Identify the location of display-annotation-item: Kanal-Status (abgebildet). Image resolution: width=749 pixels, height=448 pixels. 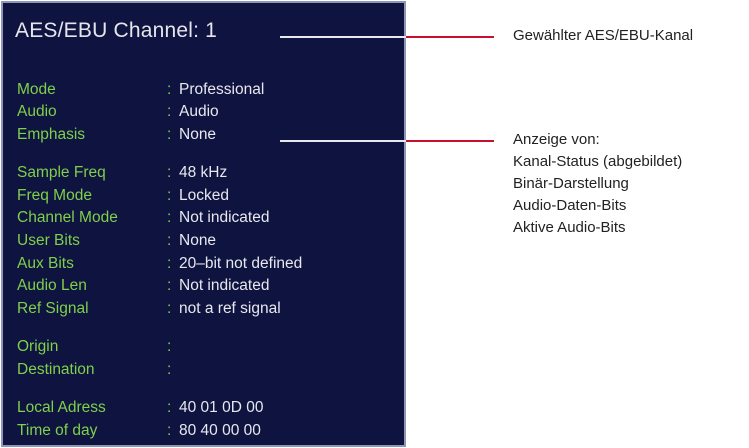
(598, 161).